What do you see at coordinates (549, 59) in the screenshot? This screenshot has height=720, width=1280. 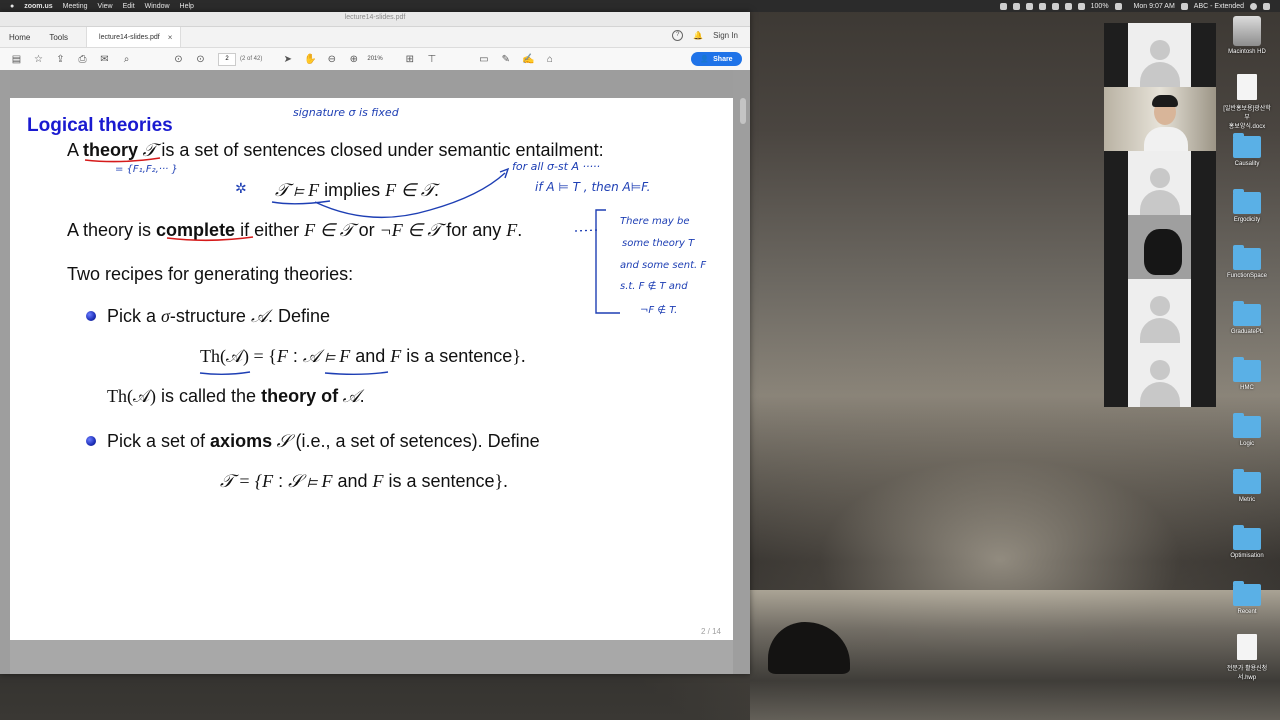 I see `stamp-icon: ⌂` at bounding box center [549, 59].